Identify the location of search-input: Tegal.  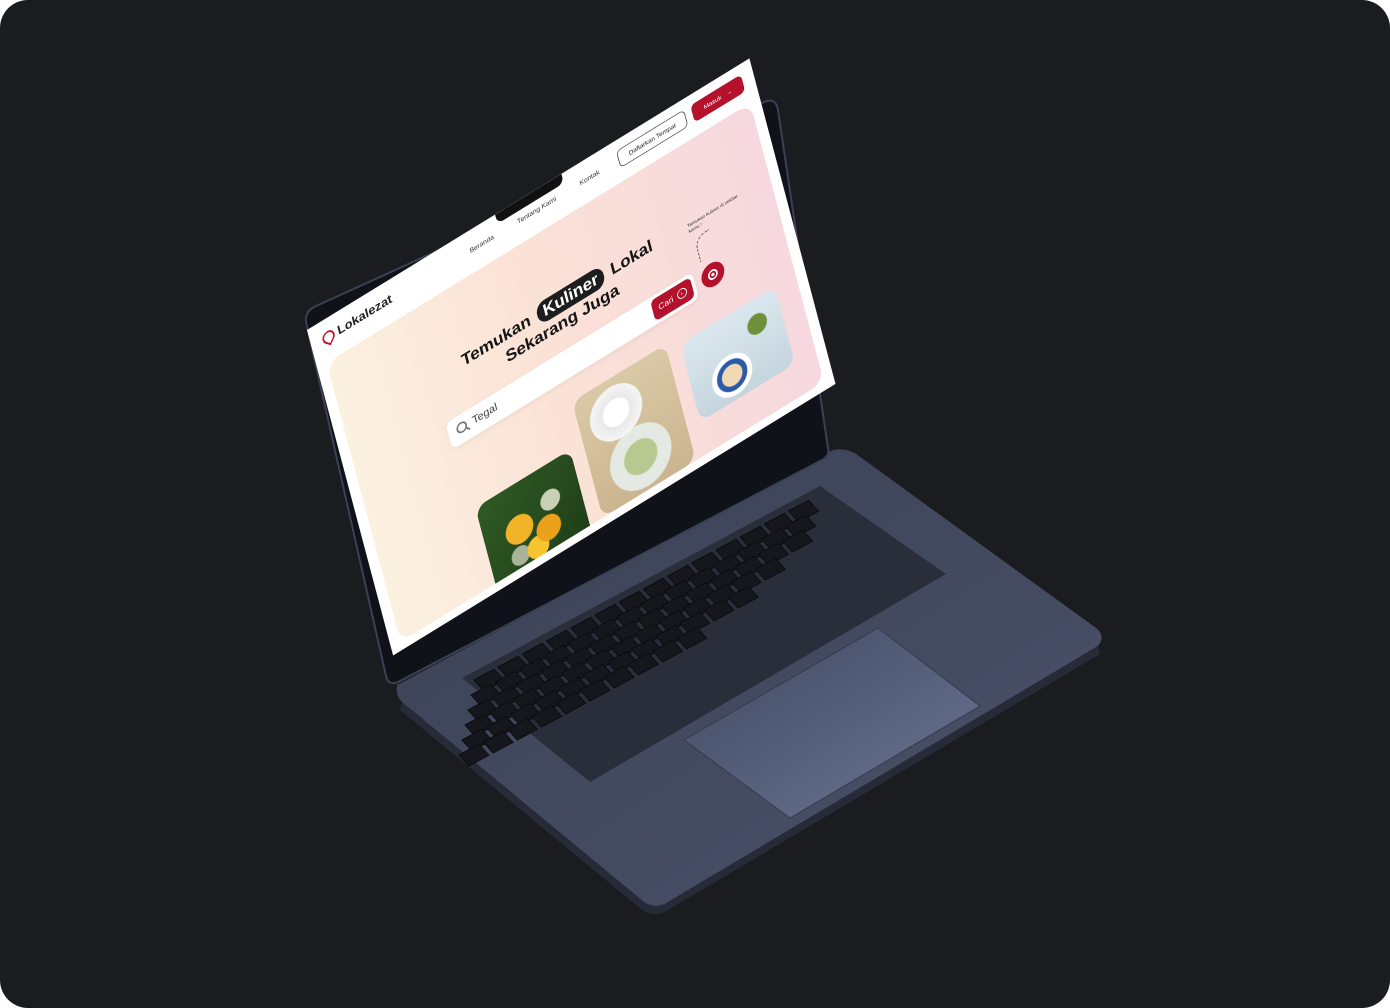
(485, 413).